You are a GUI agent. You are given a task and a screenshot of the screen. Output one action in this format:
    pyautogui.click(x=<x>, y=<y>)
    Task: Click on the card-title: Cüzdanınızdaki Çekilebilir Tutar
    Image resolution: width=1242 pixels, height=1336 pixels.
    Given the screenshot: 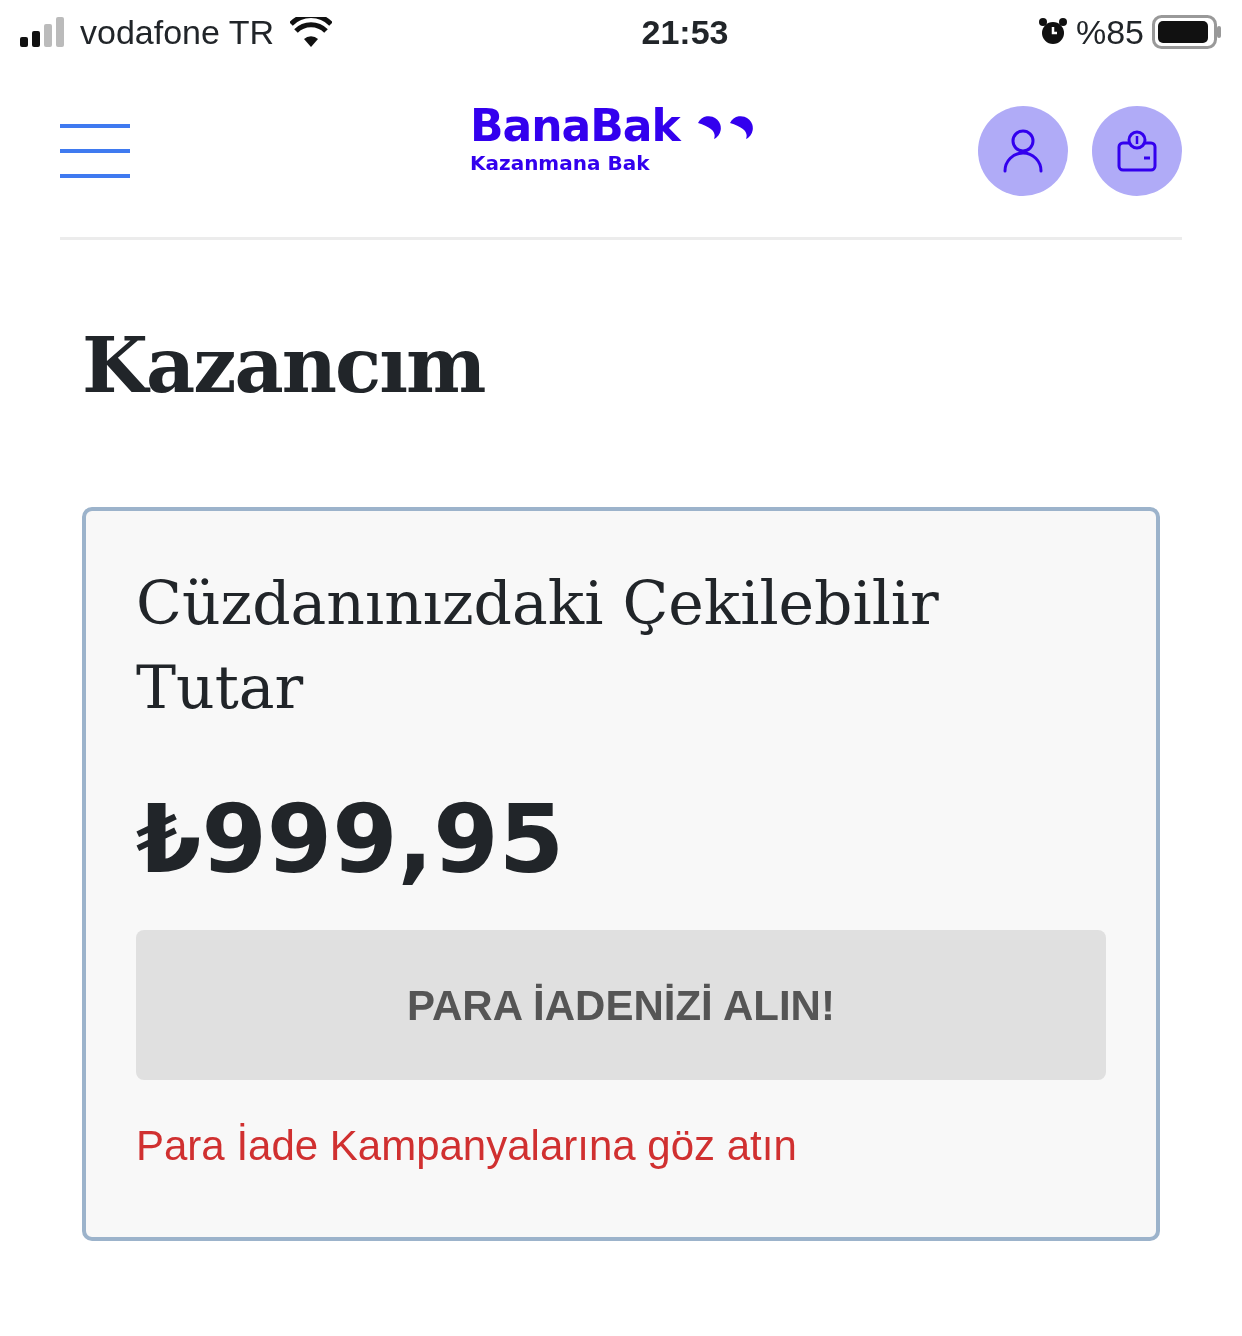 What is the action you would take?
    pyautogui.click(x=538, y=646)
    